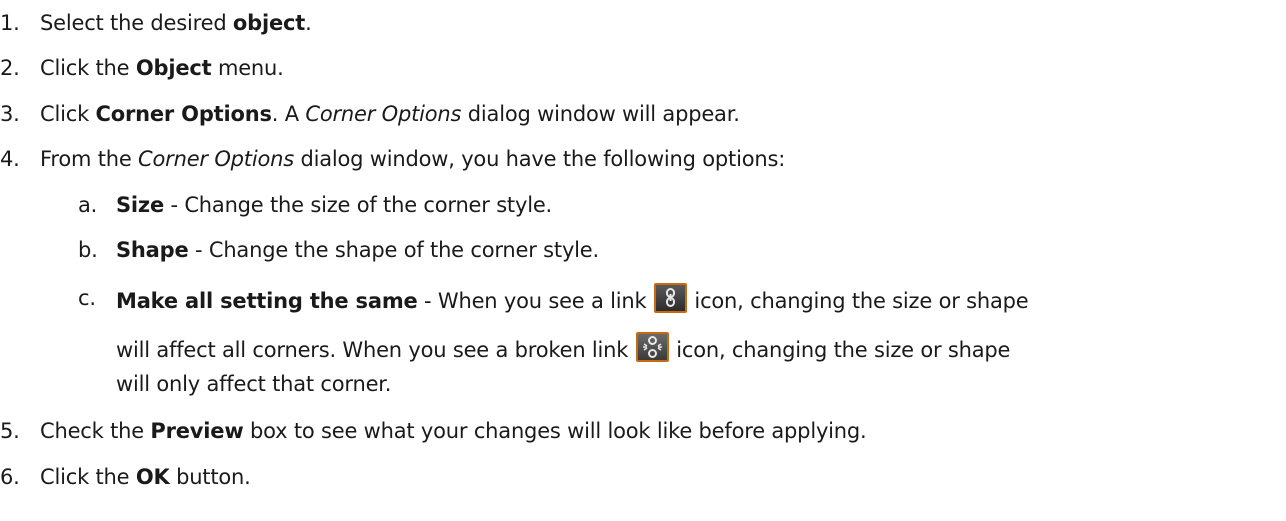  What do you see at coordinates (87, 298) in the screenshot?
I see `substep-letter: c.` at bounding box center [87, 298].